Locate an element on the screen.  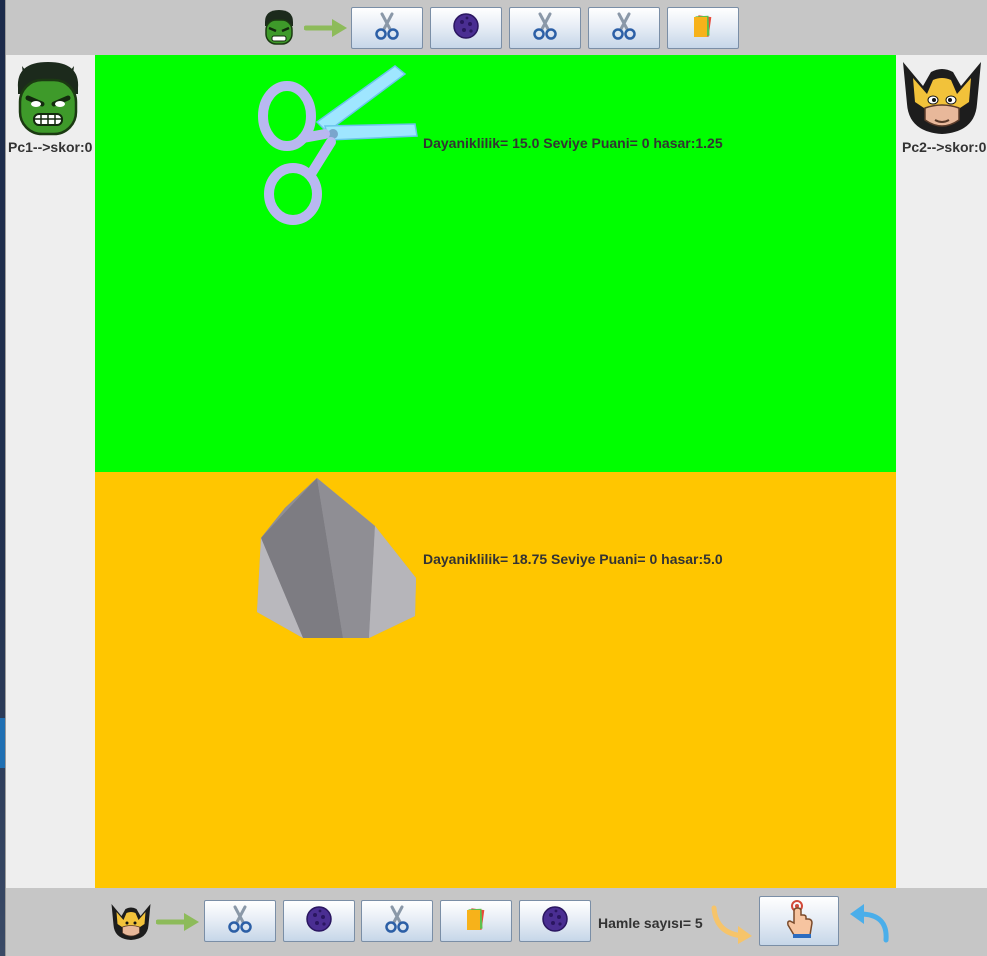
undo-arrow-icon is located at coordinates (869, 925).